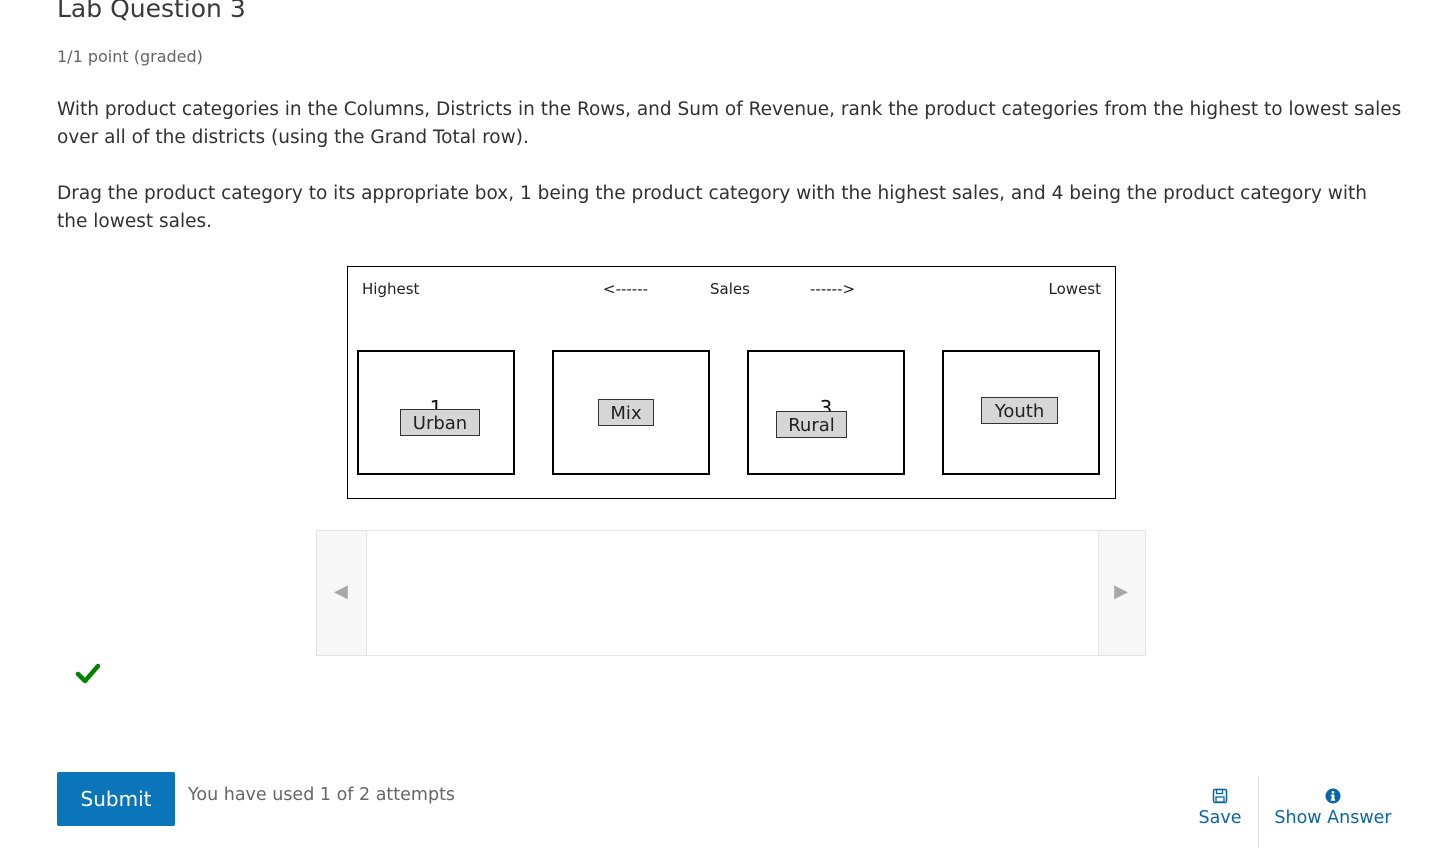 This screenshot has width=1450, height=856. Describe the element at coordinates (391, 289) in the screenshot. I see `header-highest: Highest` at that location.